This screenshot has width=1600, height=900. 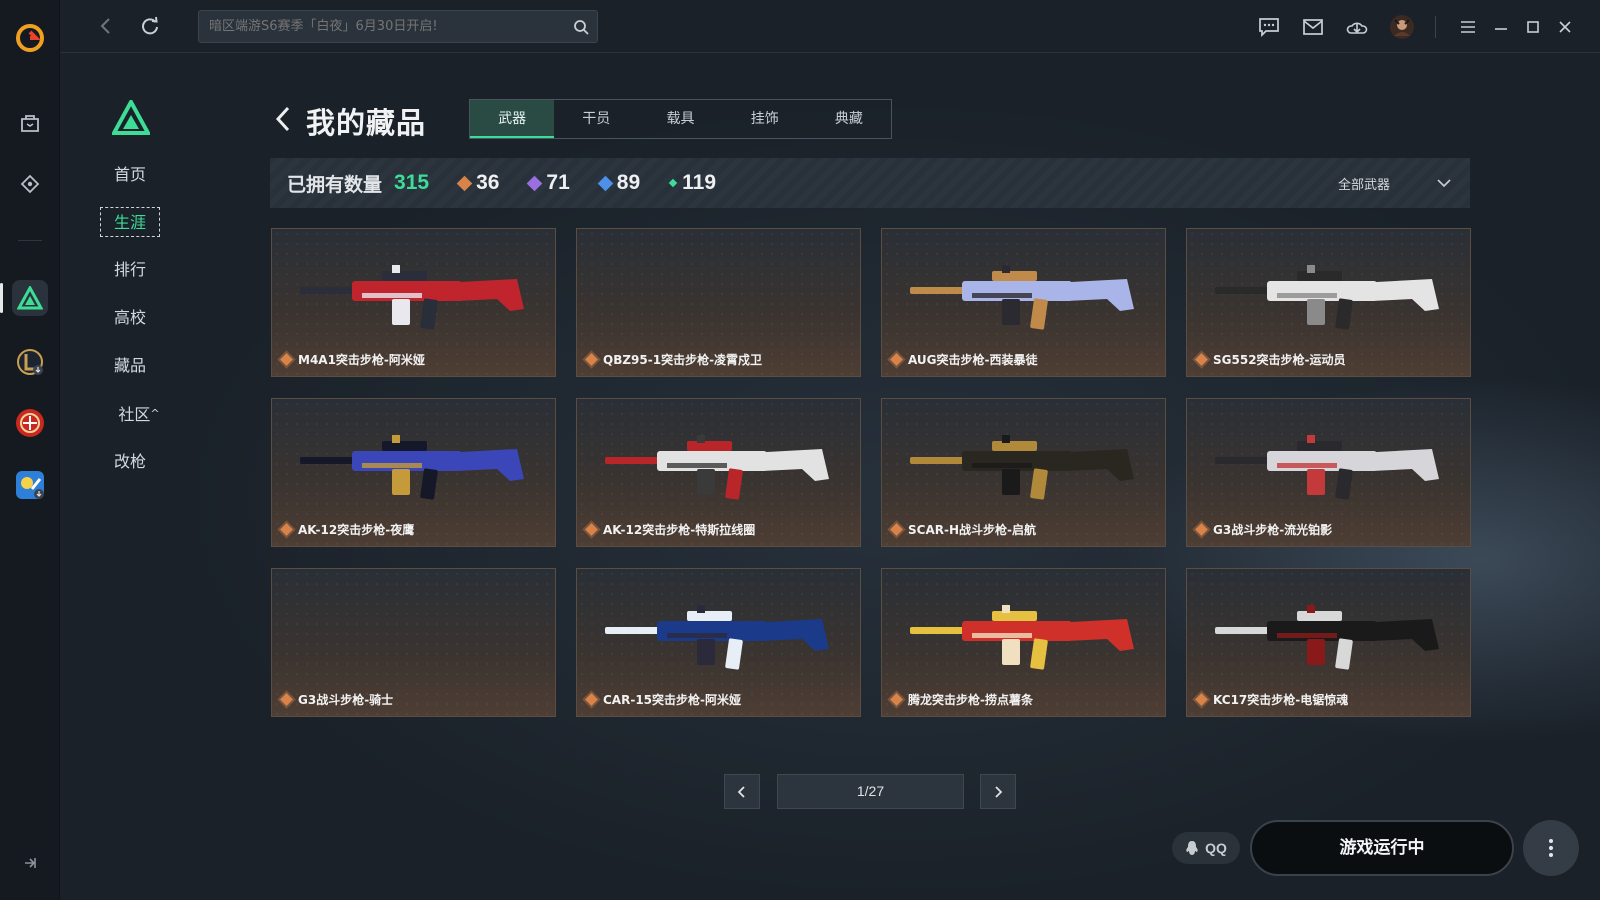 What do you see at coordinates (1313, 27) in the screenshot?
I see `mail-icon` at bounding box center [1313, 27].